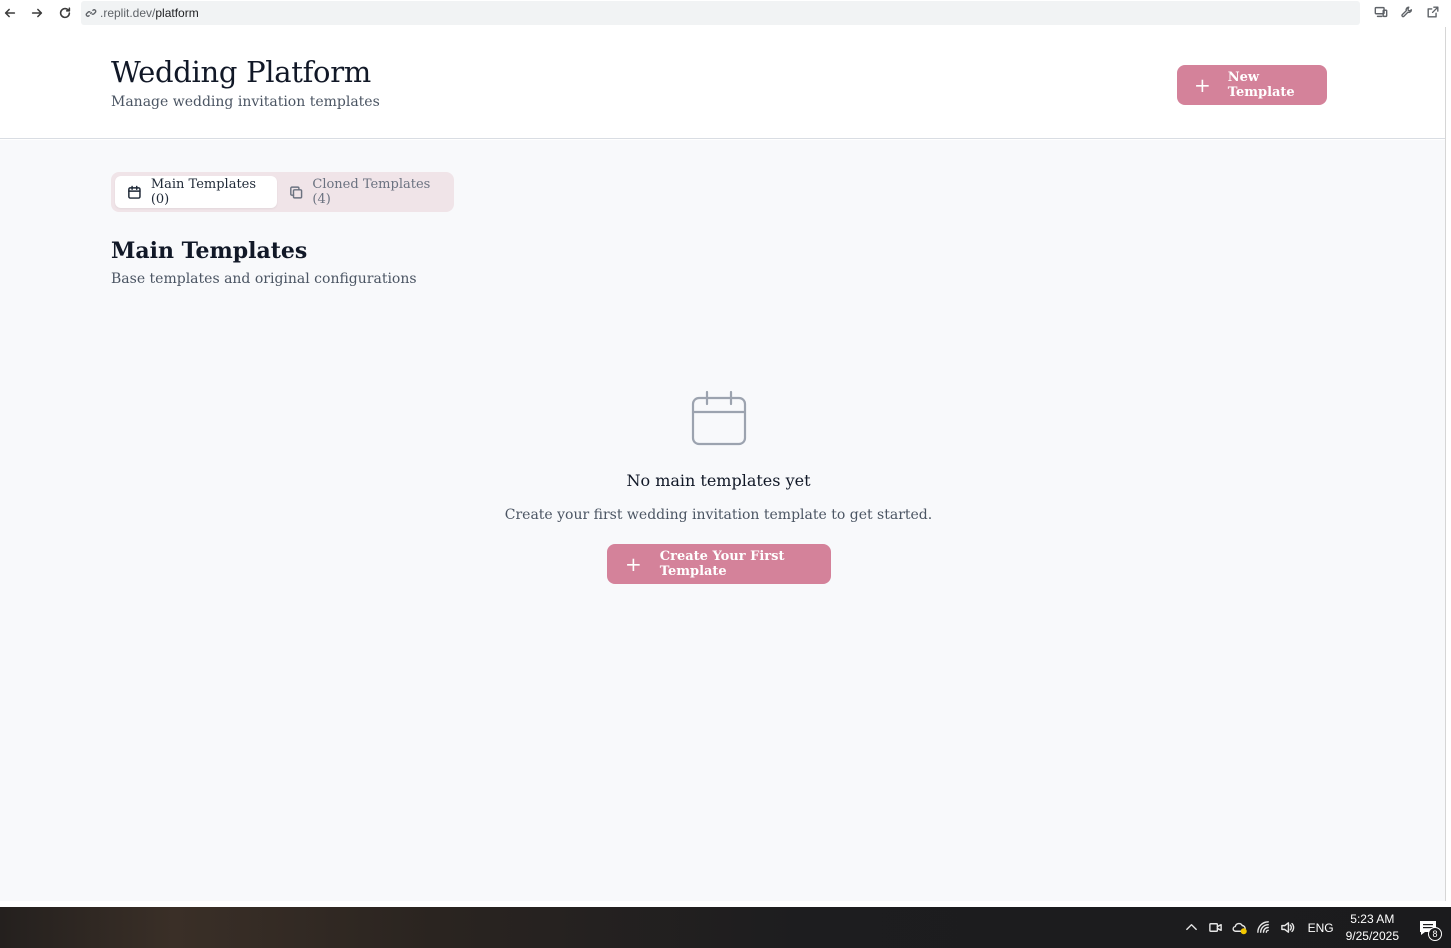 Image resolution: width=1451 pixels, height=948 pixels. I want to click on reload-button, so click(65, 13).